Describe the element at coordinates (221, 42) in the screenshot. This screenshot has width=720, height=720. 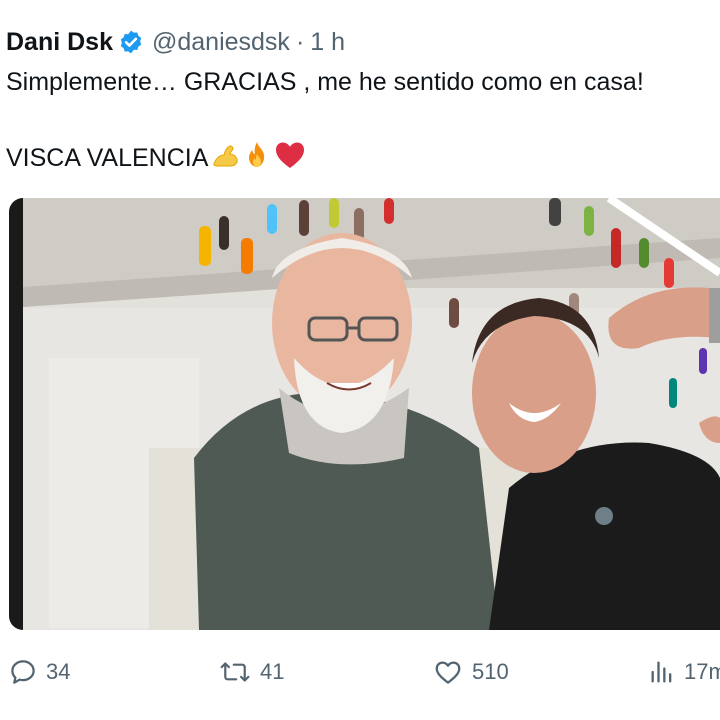
I see `author-handle: @daniesdsk` at that location.